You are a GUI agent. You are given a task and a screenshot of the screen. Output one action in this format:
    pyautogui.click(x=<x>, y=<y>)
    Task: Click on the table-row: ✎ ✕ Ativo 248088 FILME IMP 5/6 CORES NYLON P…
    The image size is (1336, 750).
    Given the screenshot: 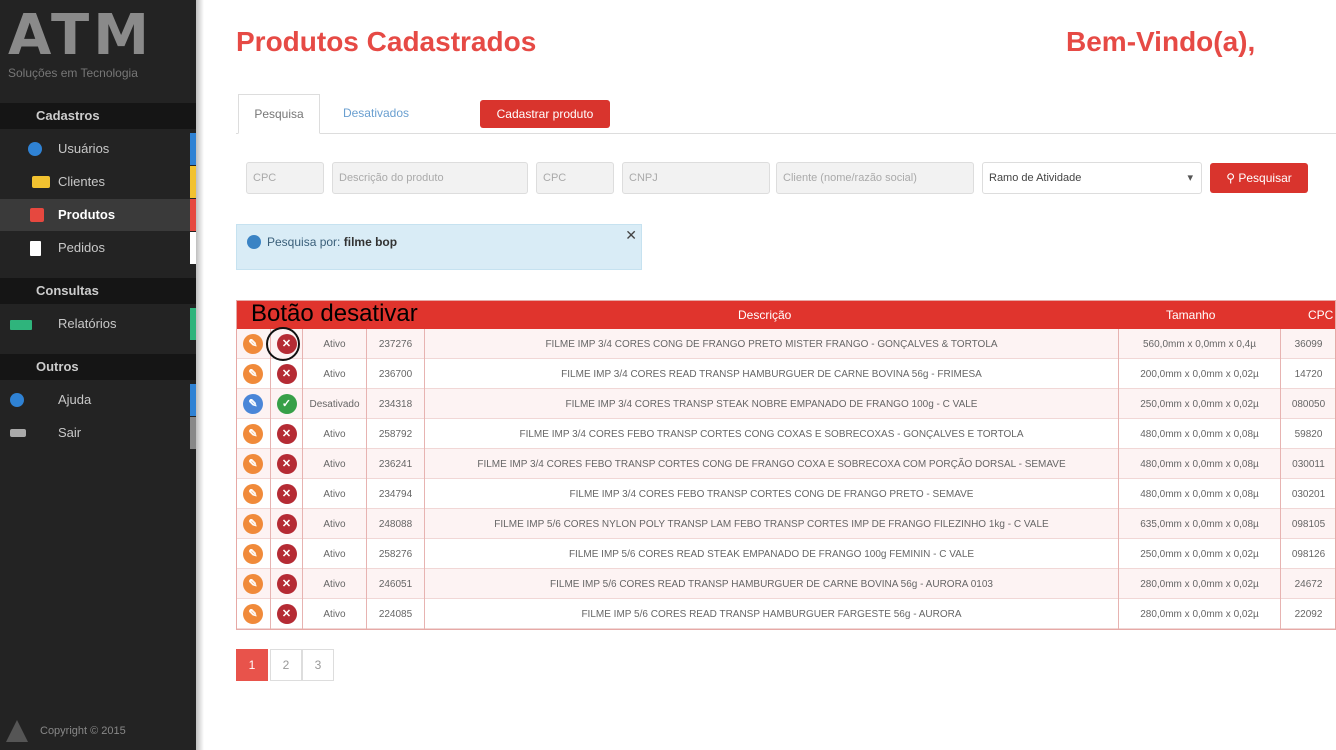 What is the action you would take?
    pyautogui.click(x=786, y=524)
    